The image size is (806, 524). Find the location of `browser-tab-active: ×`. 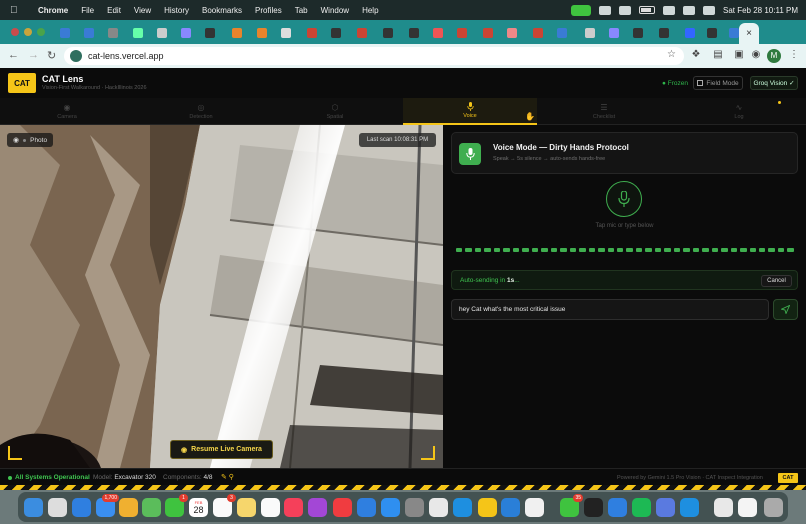

browser-tab-active: × is located at coordinates (749, 33).